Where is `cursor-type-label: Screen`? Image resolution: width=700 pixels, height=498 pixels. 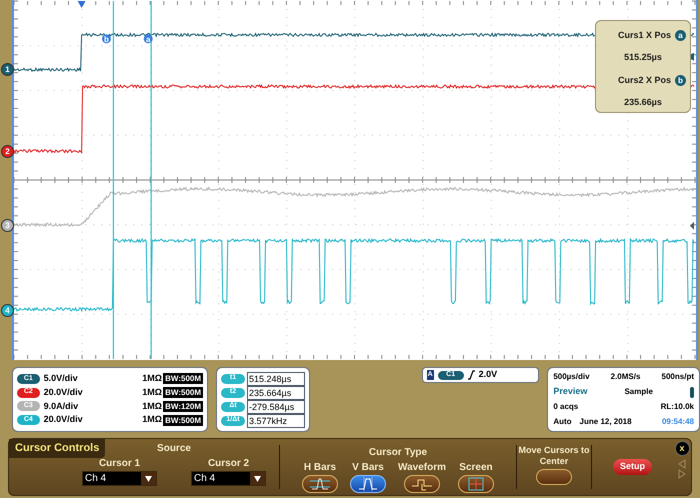 cursor-type-label: Screen is located at coordinates (476, 468).